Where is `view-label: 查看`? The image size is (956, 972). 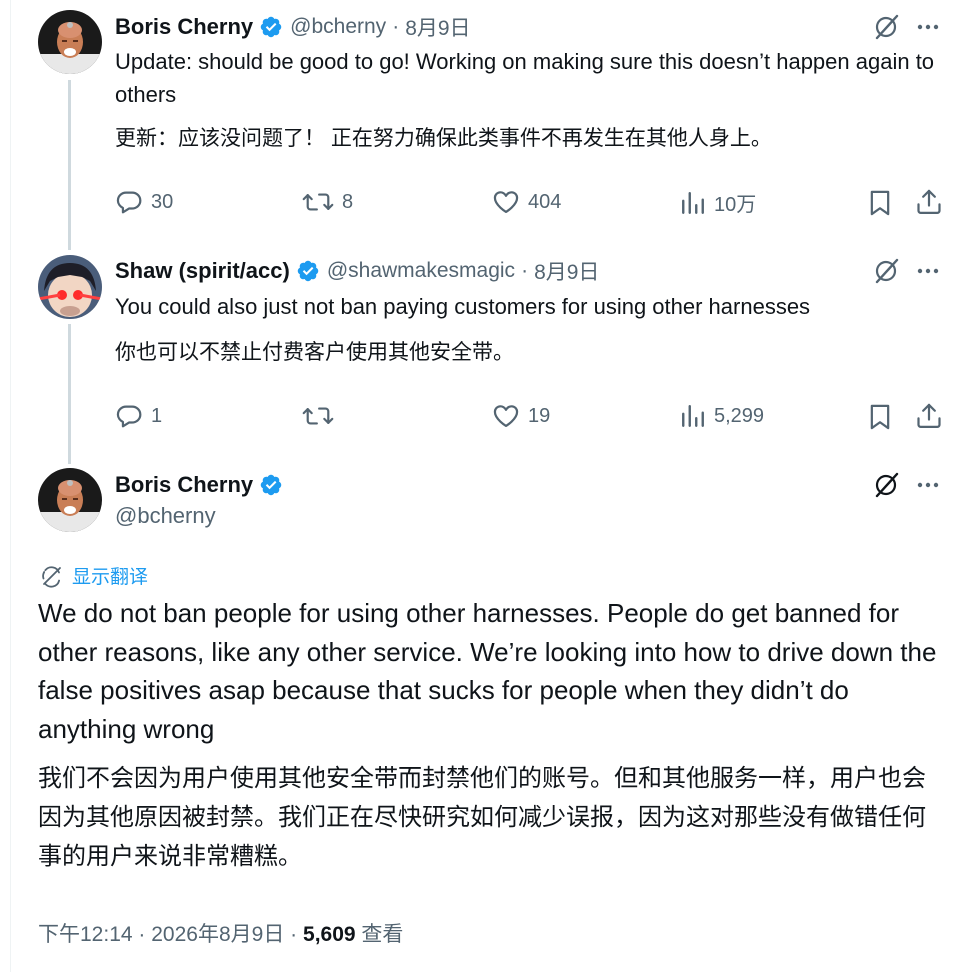
view-label: 查看 is located at coordinates (382, 934).